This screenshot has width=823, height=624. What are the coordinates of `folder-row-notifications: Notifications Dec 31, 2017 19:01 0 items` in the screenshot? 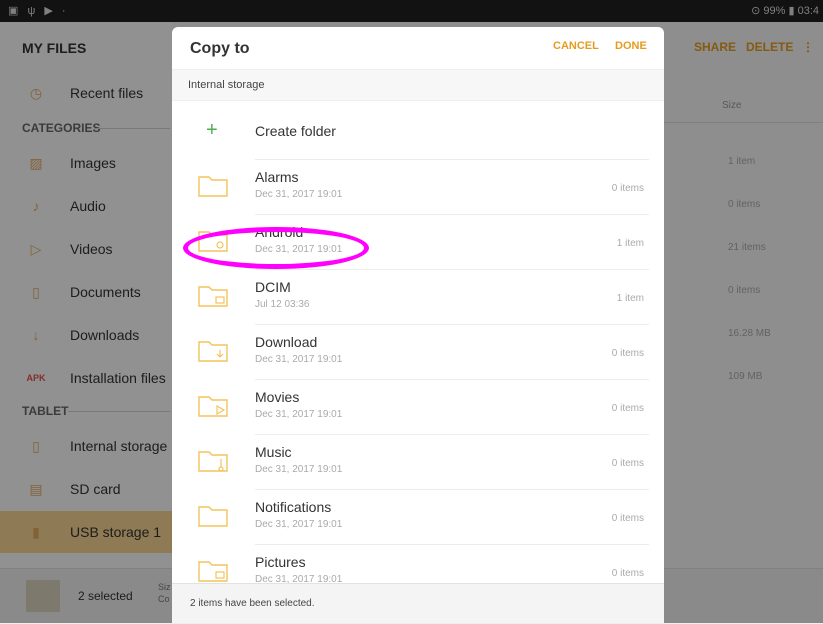 It's located at (418, 516).